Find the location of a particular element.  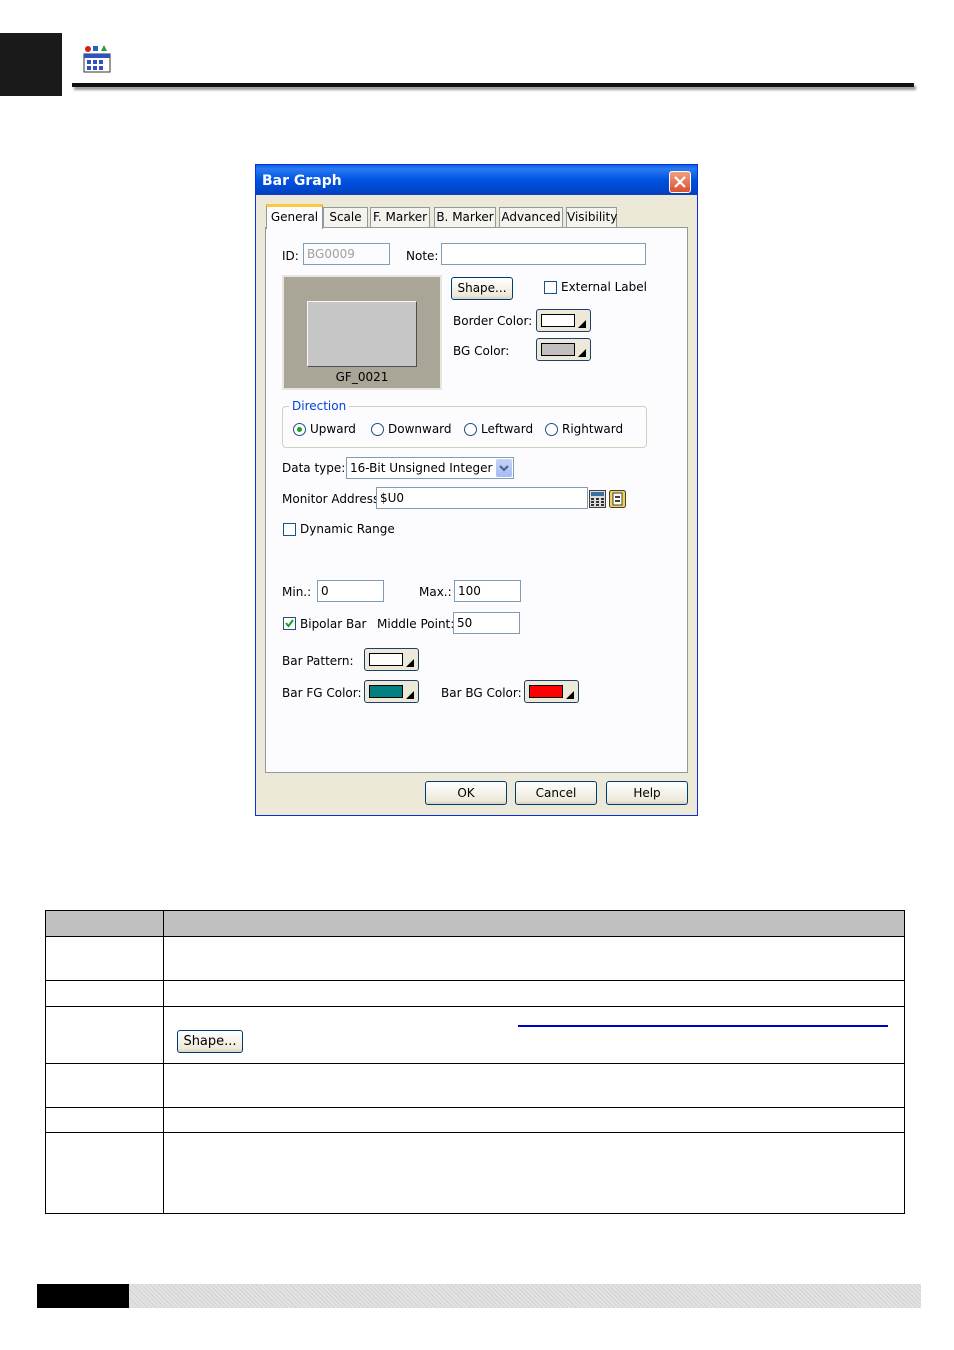

bipolar-bar-checkbox is located at coordinates (289, 623).